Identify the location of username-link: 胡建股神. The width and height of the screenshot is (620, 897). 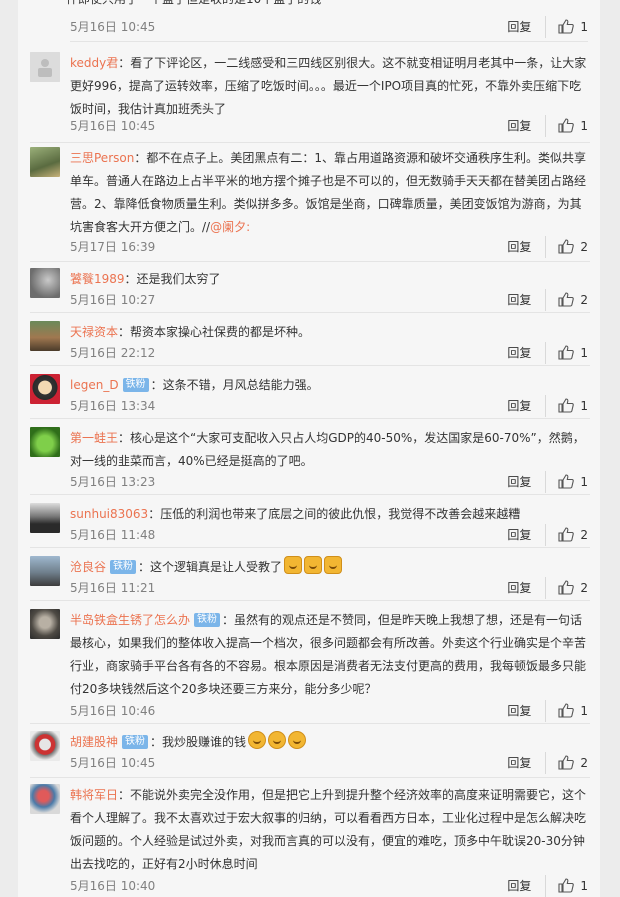
(94, 742).